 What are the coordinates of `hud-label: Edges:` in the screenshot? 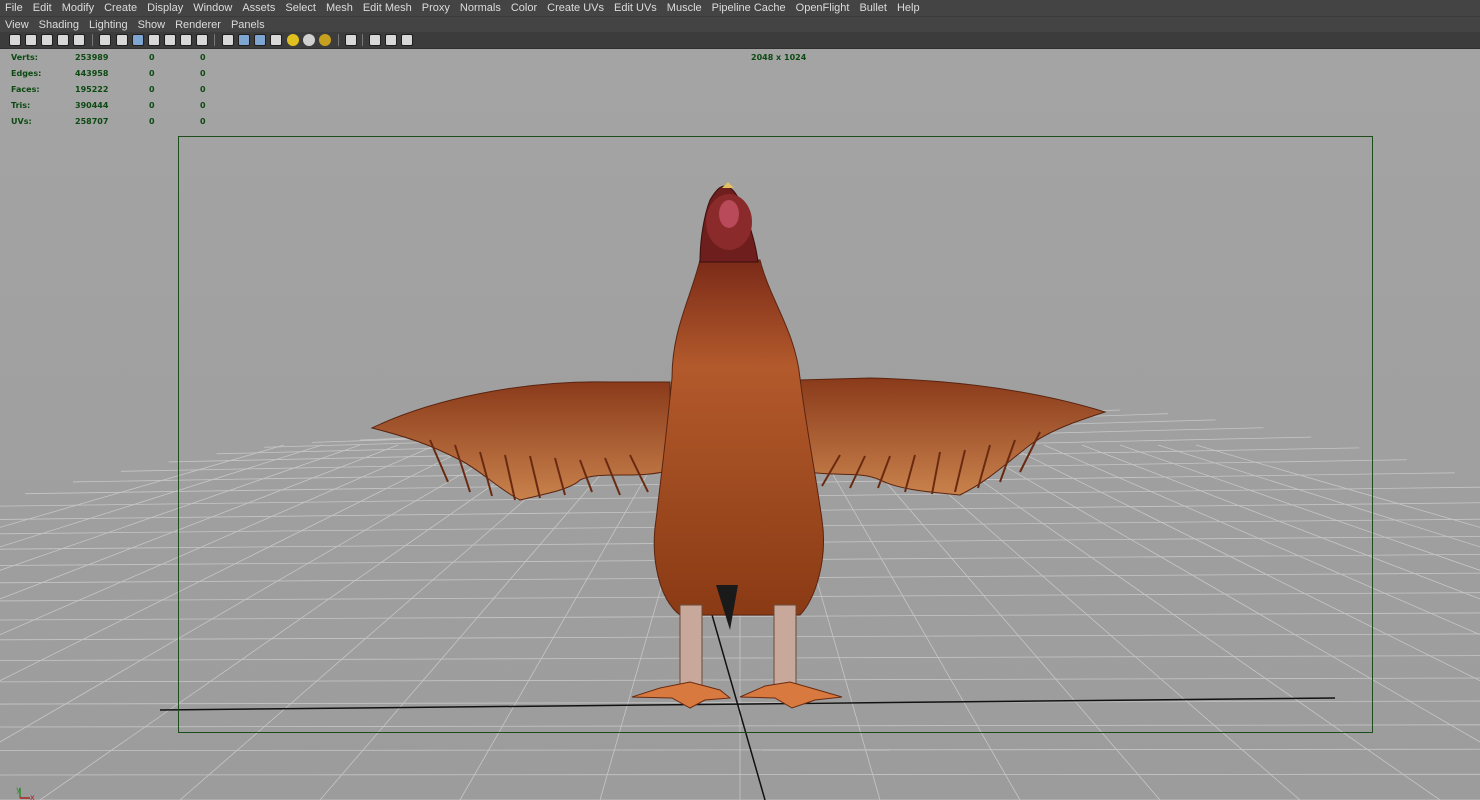 It's located at (26, 73).